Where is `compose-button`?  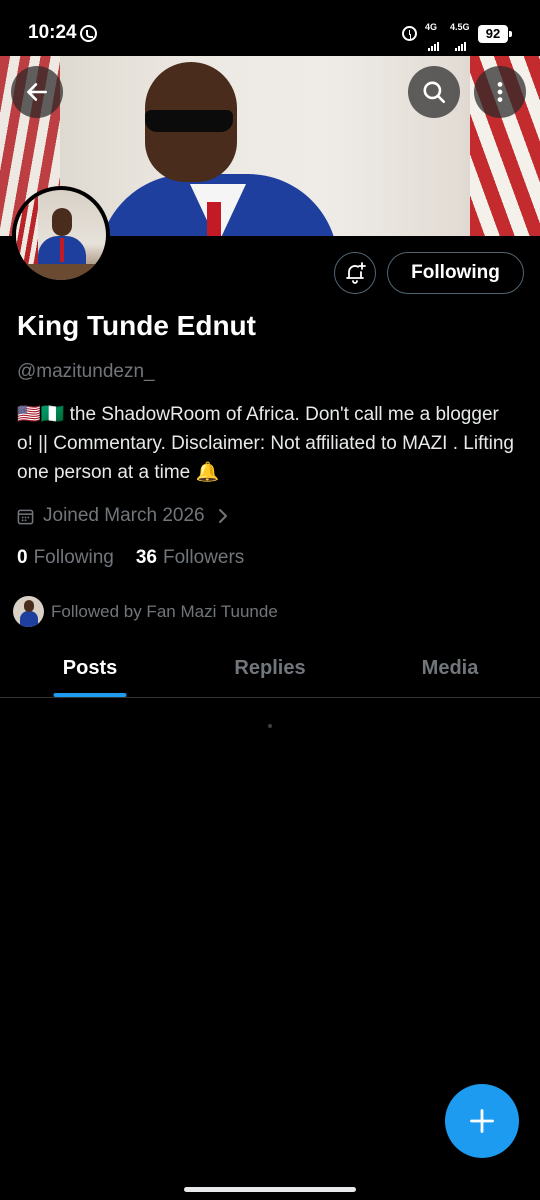 compose-button is located at coordinates (482, 1121).